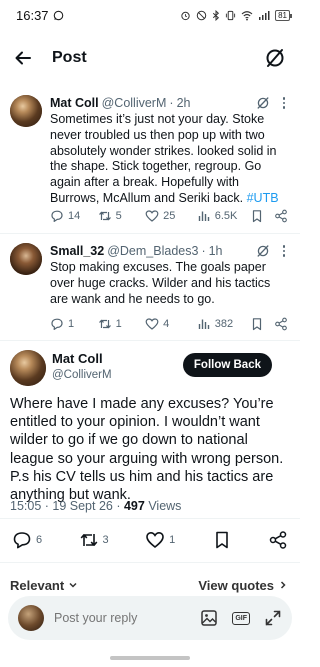 Image resolution: width=320 pixels, height=667 pixels. Describe the element at coordinates (74, 216) in the screenshot. I see `reply-button: 14` at that location.